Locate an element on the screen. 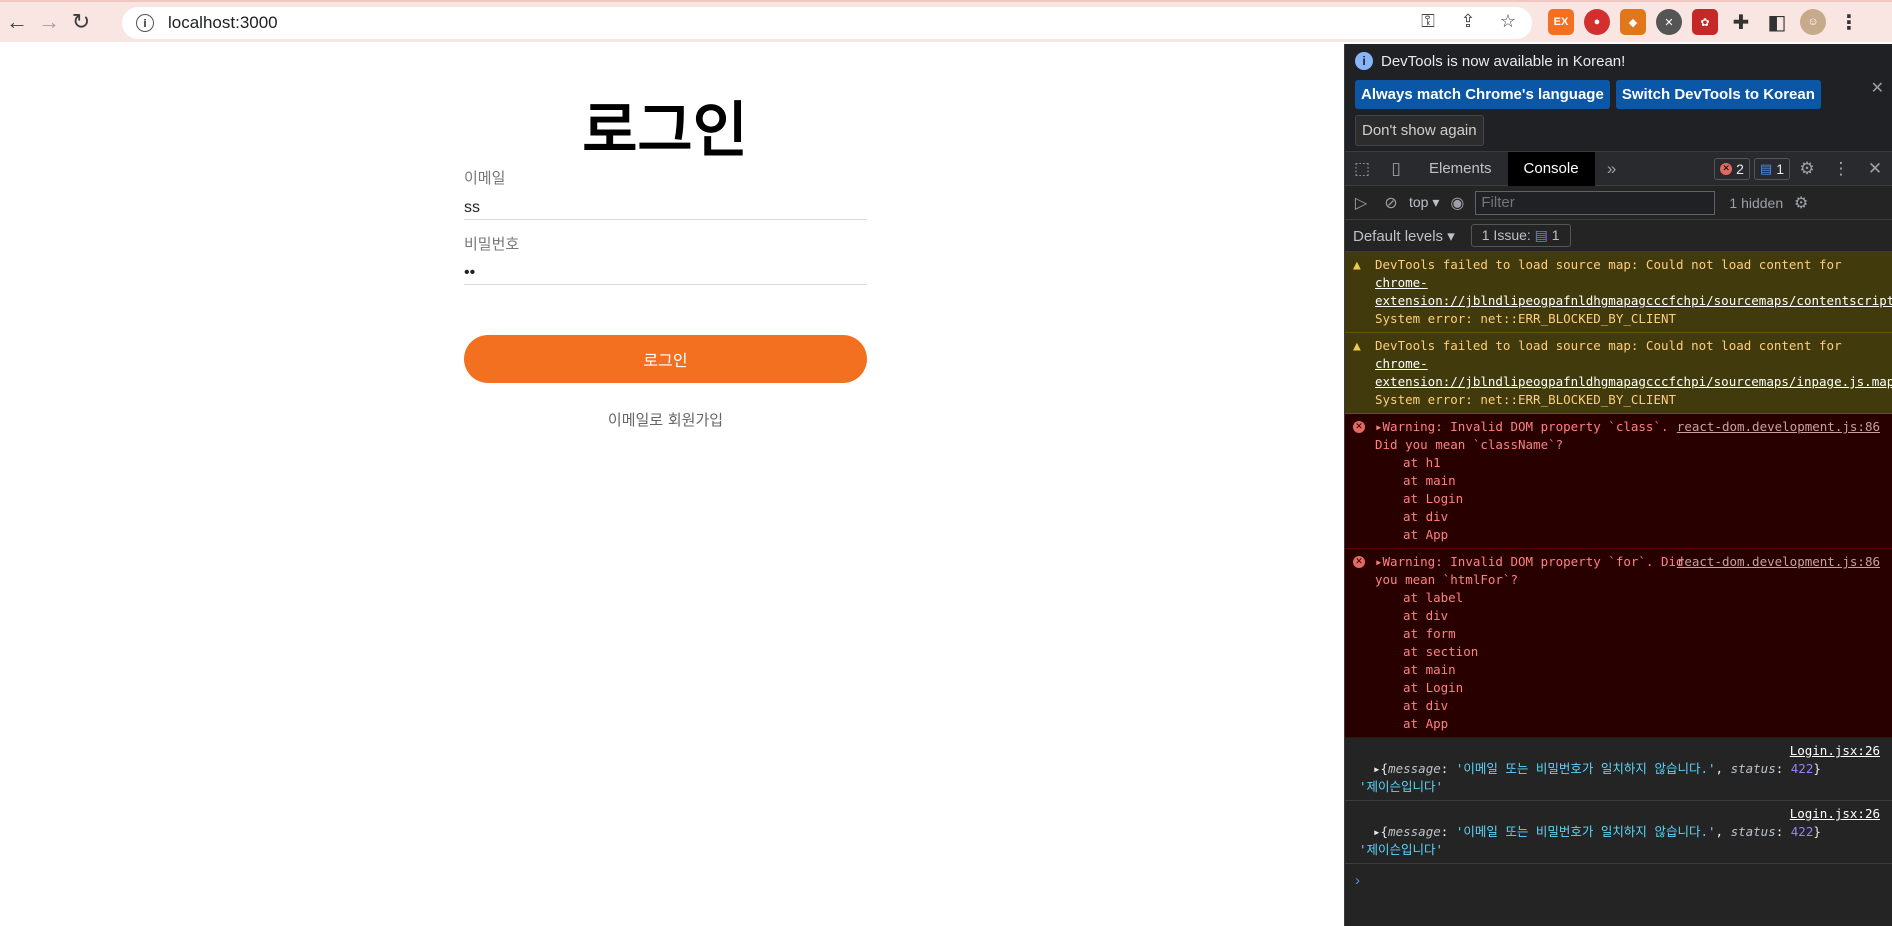 The image size is (1892, 926). stack-line: at h1 is located at coordinates (1422, 462).